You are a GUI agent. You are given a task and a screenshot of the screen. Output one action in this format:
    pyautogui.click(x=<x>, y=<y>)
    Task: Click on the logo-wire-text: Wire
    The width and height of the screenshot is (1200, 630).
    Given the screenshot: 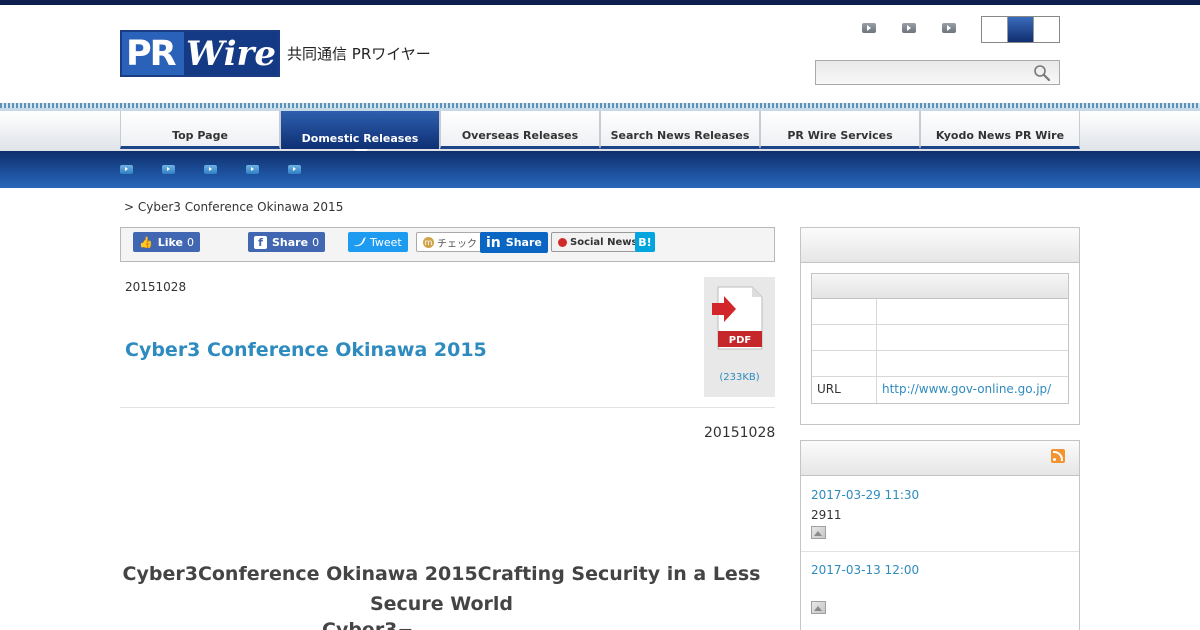 What is the action you would take?
    pyautogui.click(x=231, y=54)
    